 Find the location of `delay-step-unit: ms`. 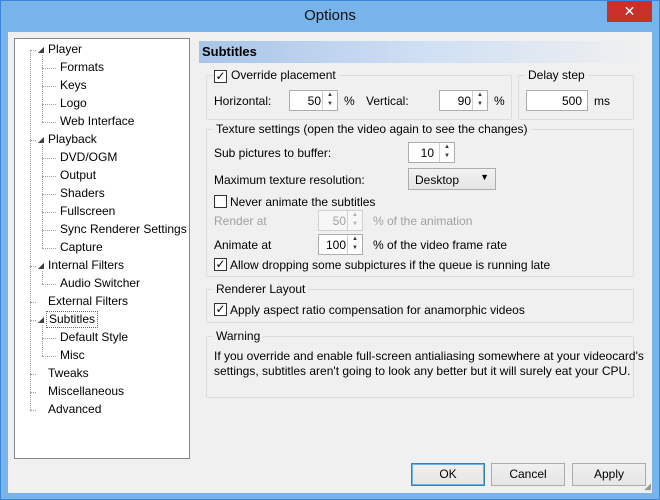

delay-step-unit: ms is located at coordinates (602, 101).